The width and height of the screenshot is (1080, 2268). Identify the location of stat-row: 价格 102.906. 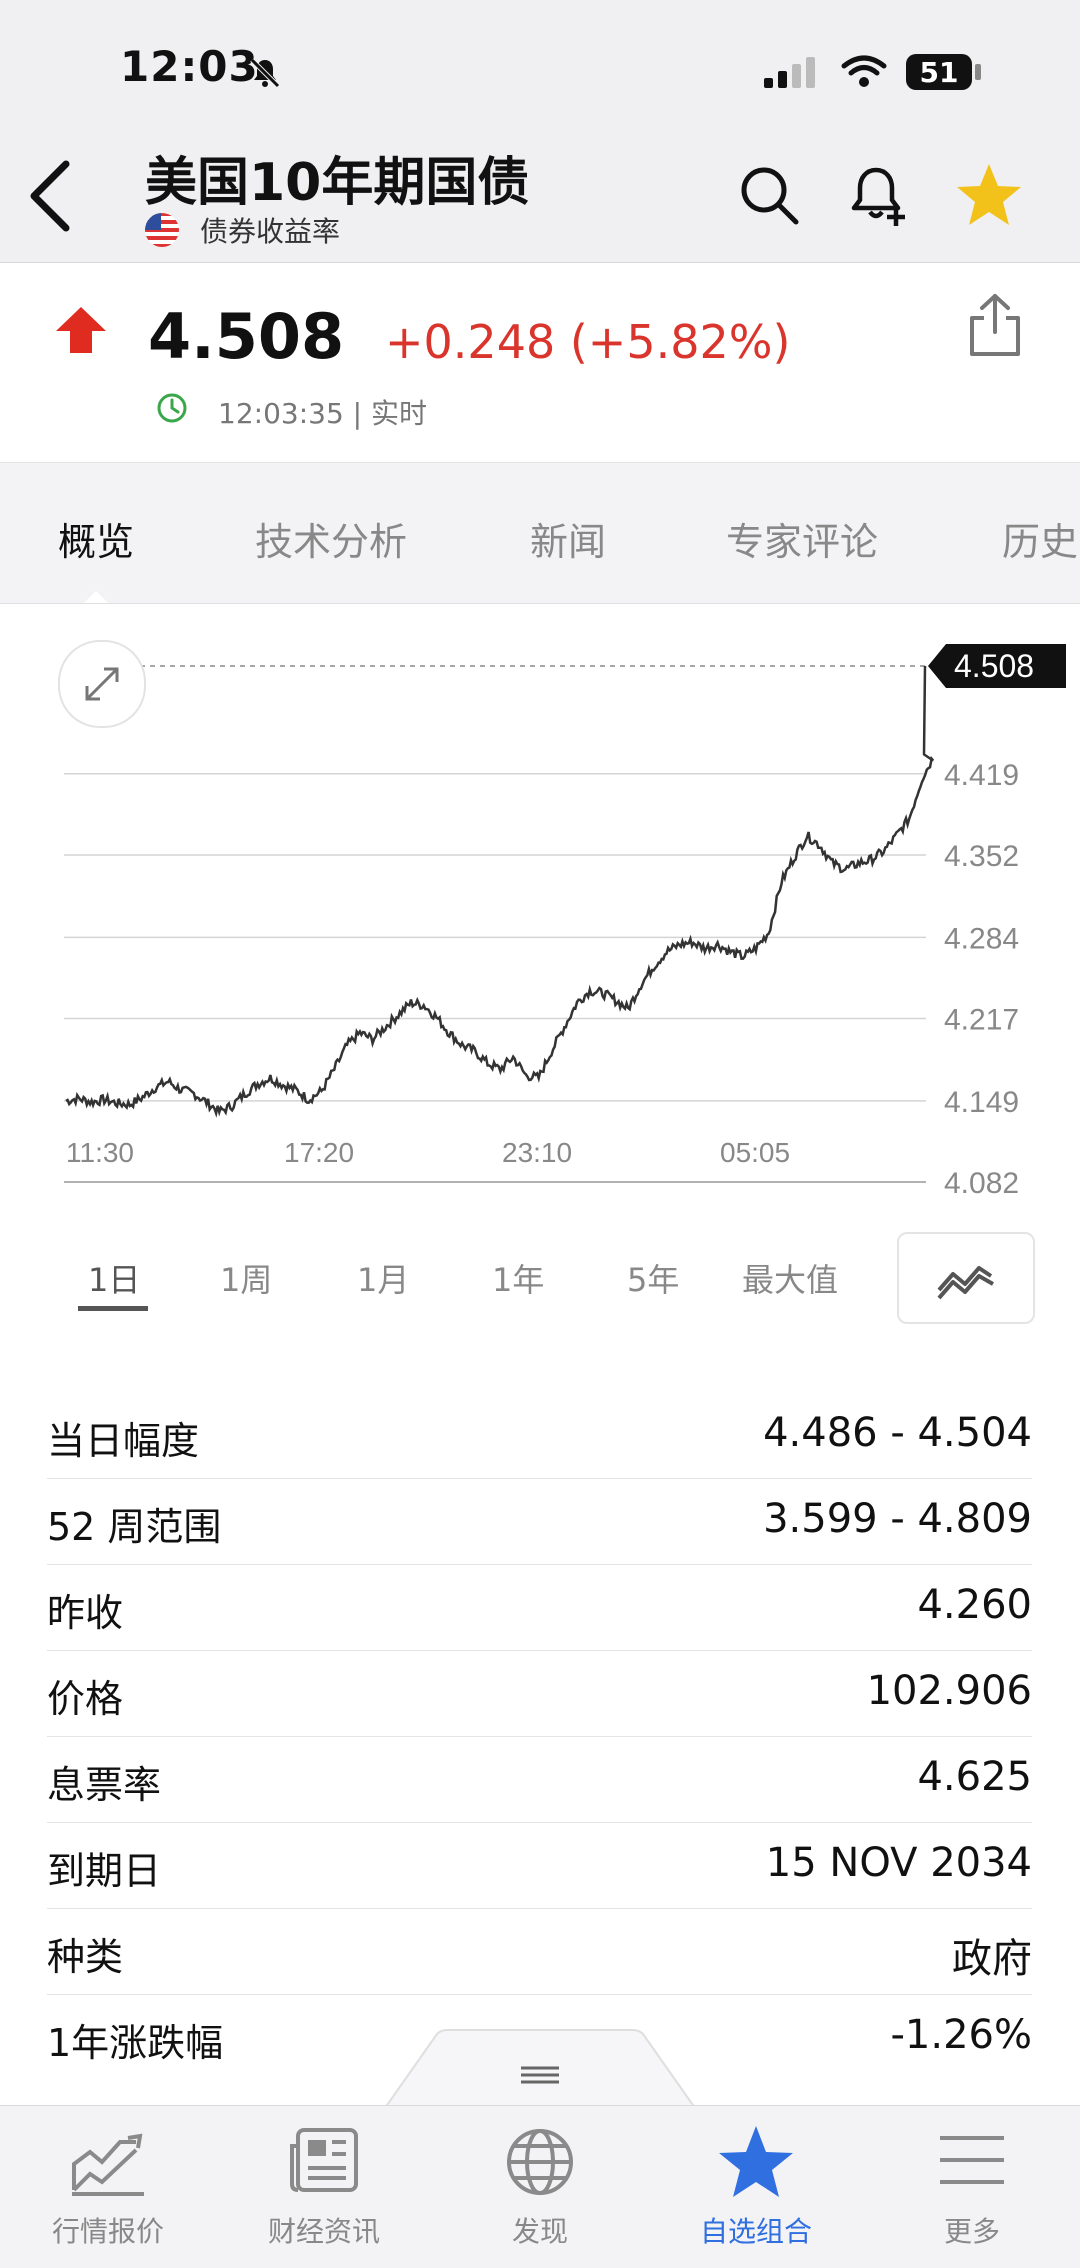
(539, 1693).